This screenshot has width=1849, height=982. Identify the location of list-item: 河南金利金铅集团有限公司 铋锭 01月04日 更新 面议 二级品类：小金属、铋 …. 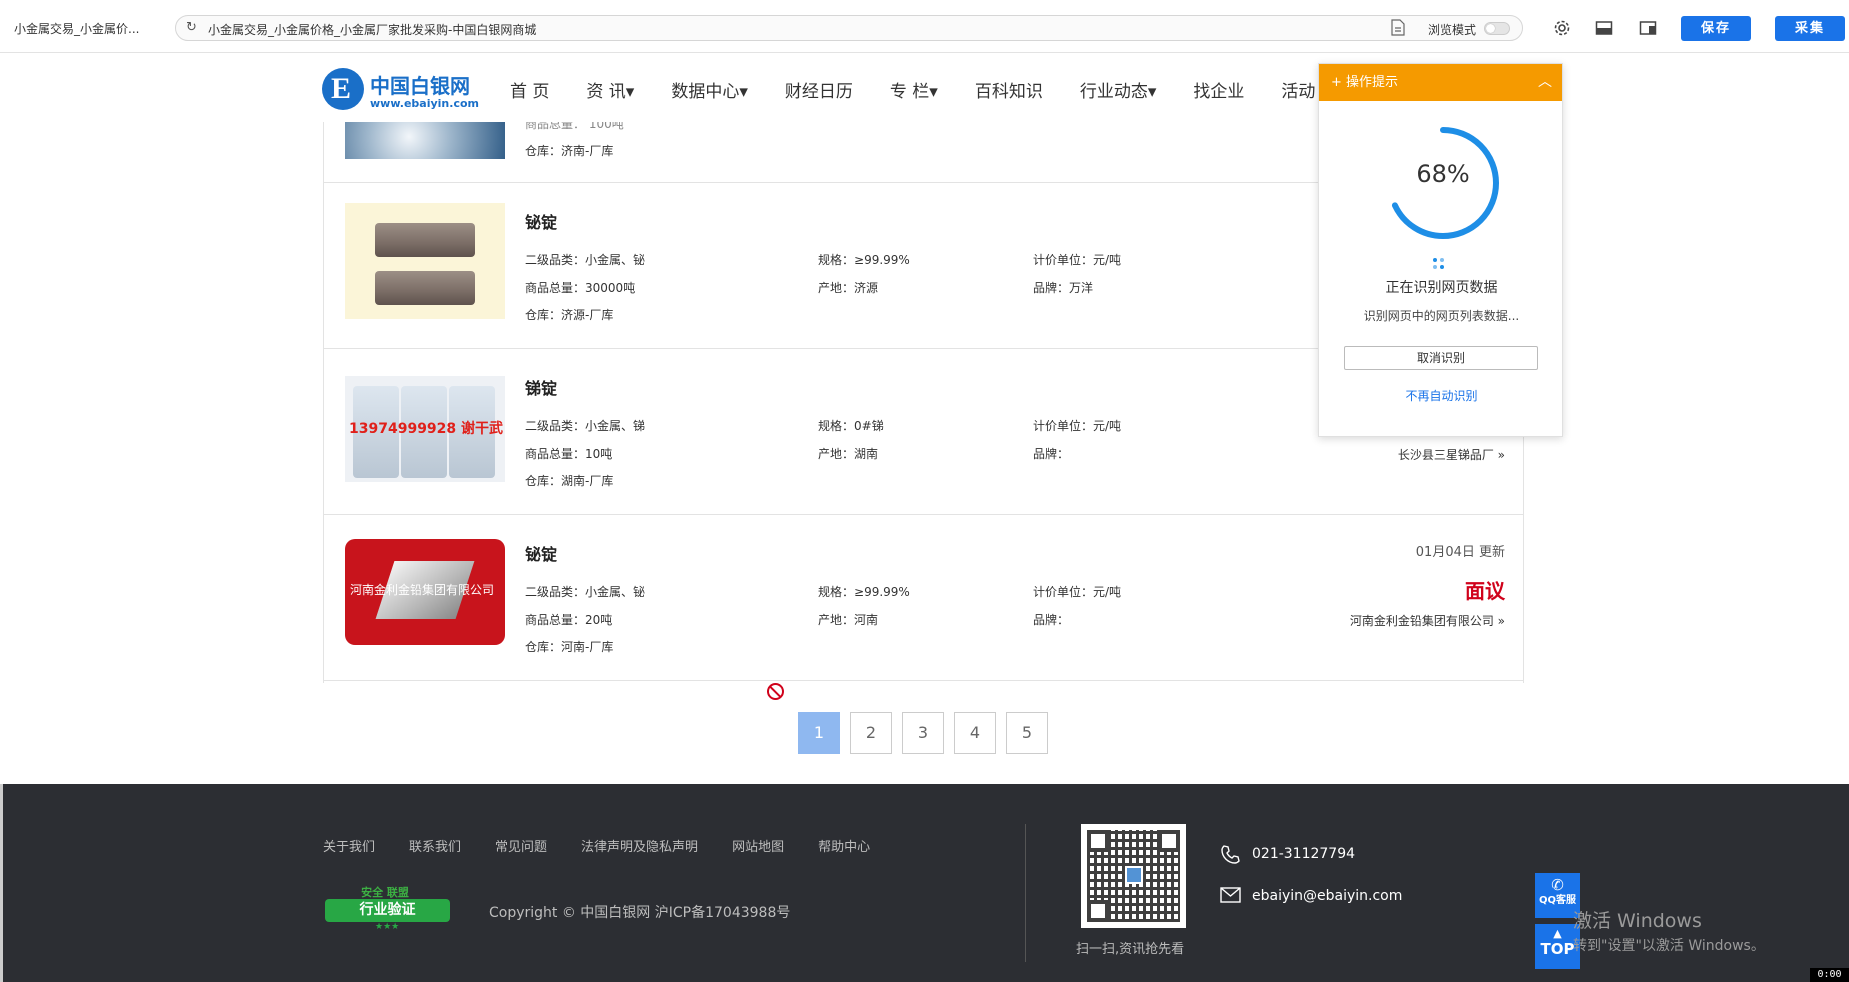
(923, 598).